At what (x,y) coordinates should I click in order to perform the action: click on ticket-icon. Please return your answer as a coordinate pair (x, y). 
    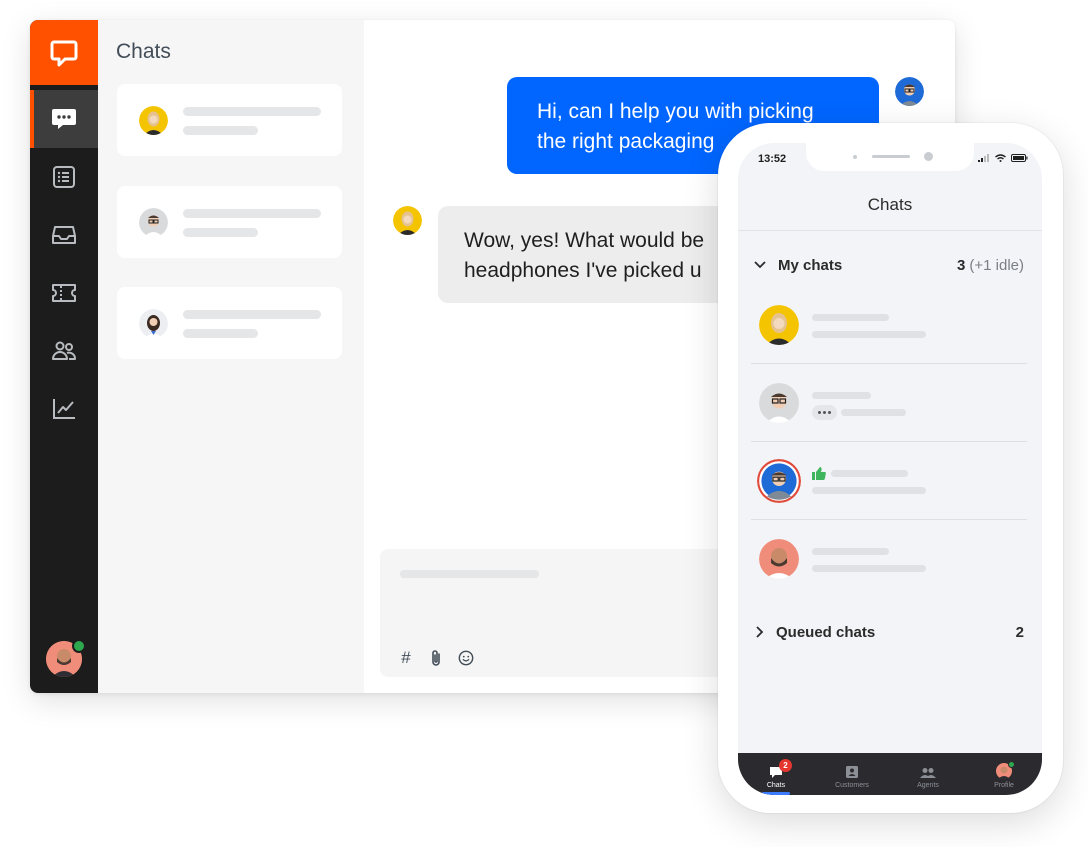
    Looking at the image, I should click on (64, 293).